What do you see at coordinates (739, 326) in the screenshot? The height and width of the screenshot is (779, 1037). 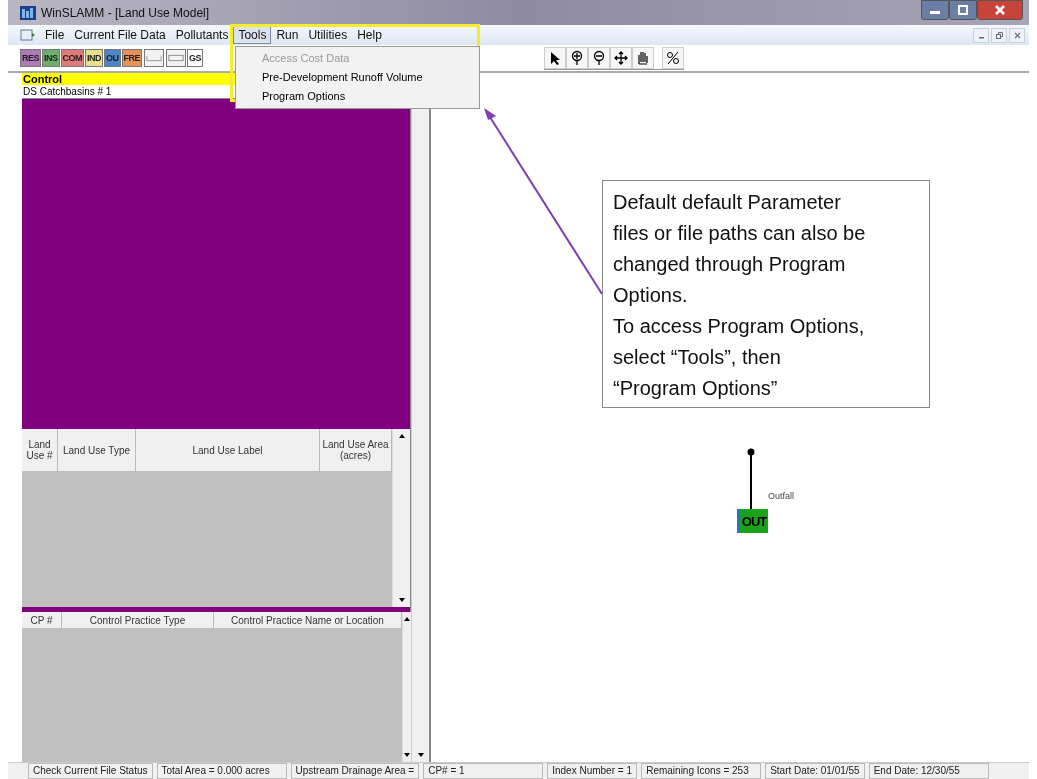 I see `callout-text: To access Program Options,` at bounding box center [739, 326].